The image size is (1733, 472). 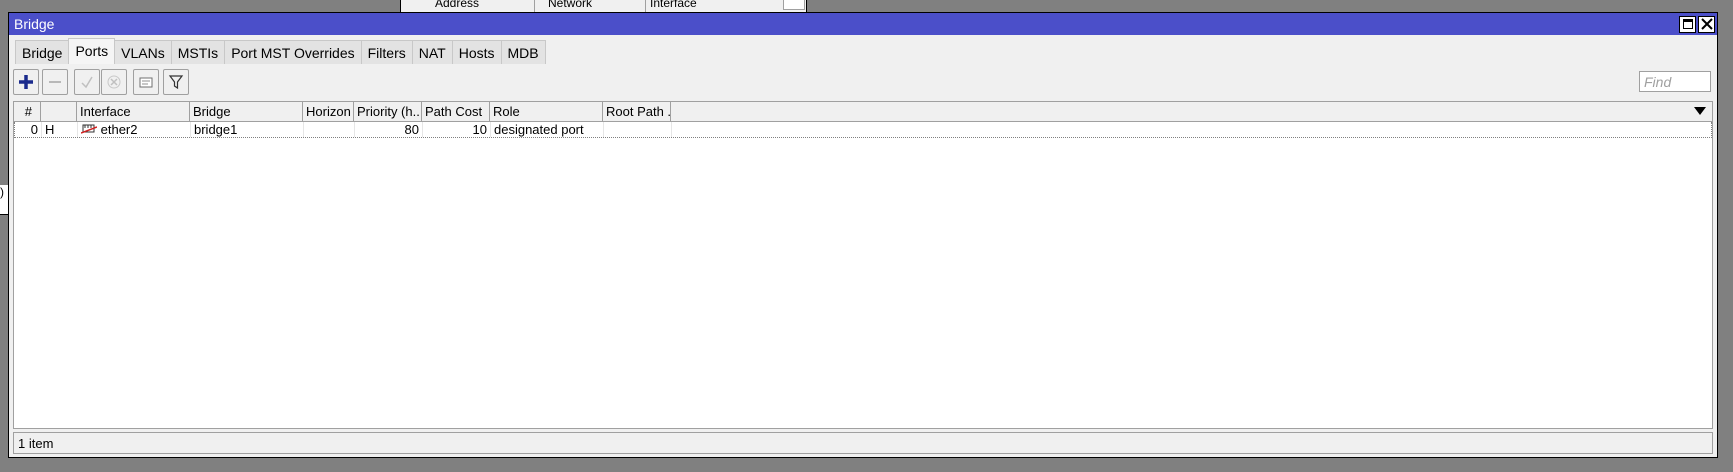 I want to click on comment-button, so click(x=146, y=82).